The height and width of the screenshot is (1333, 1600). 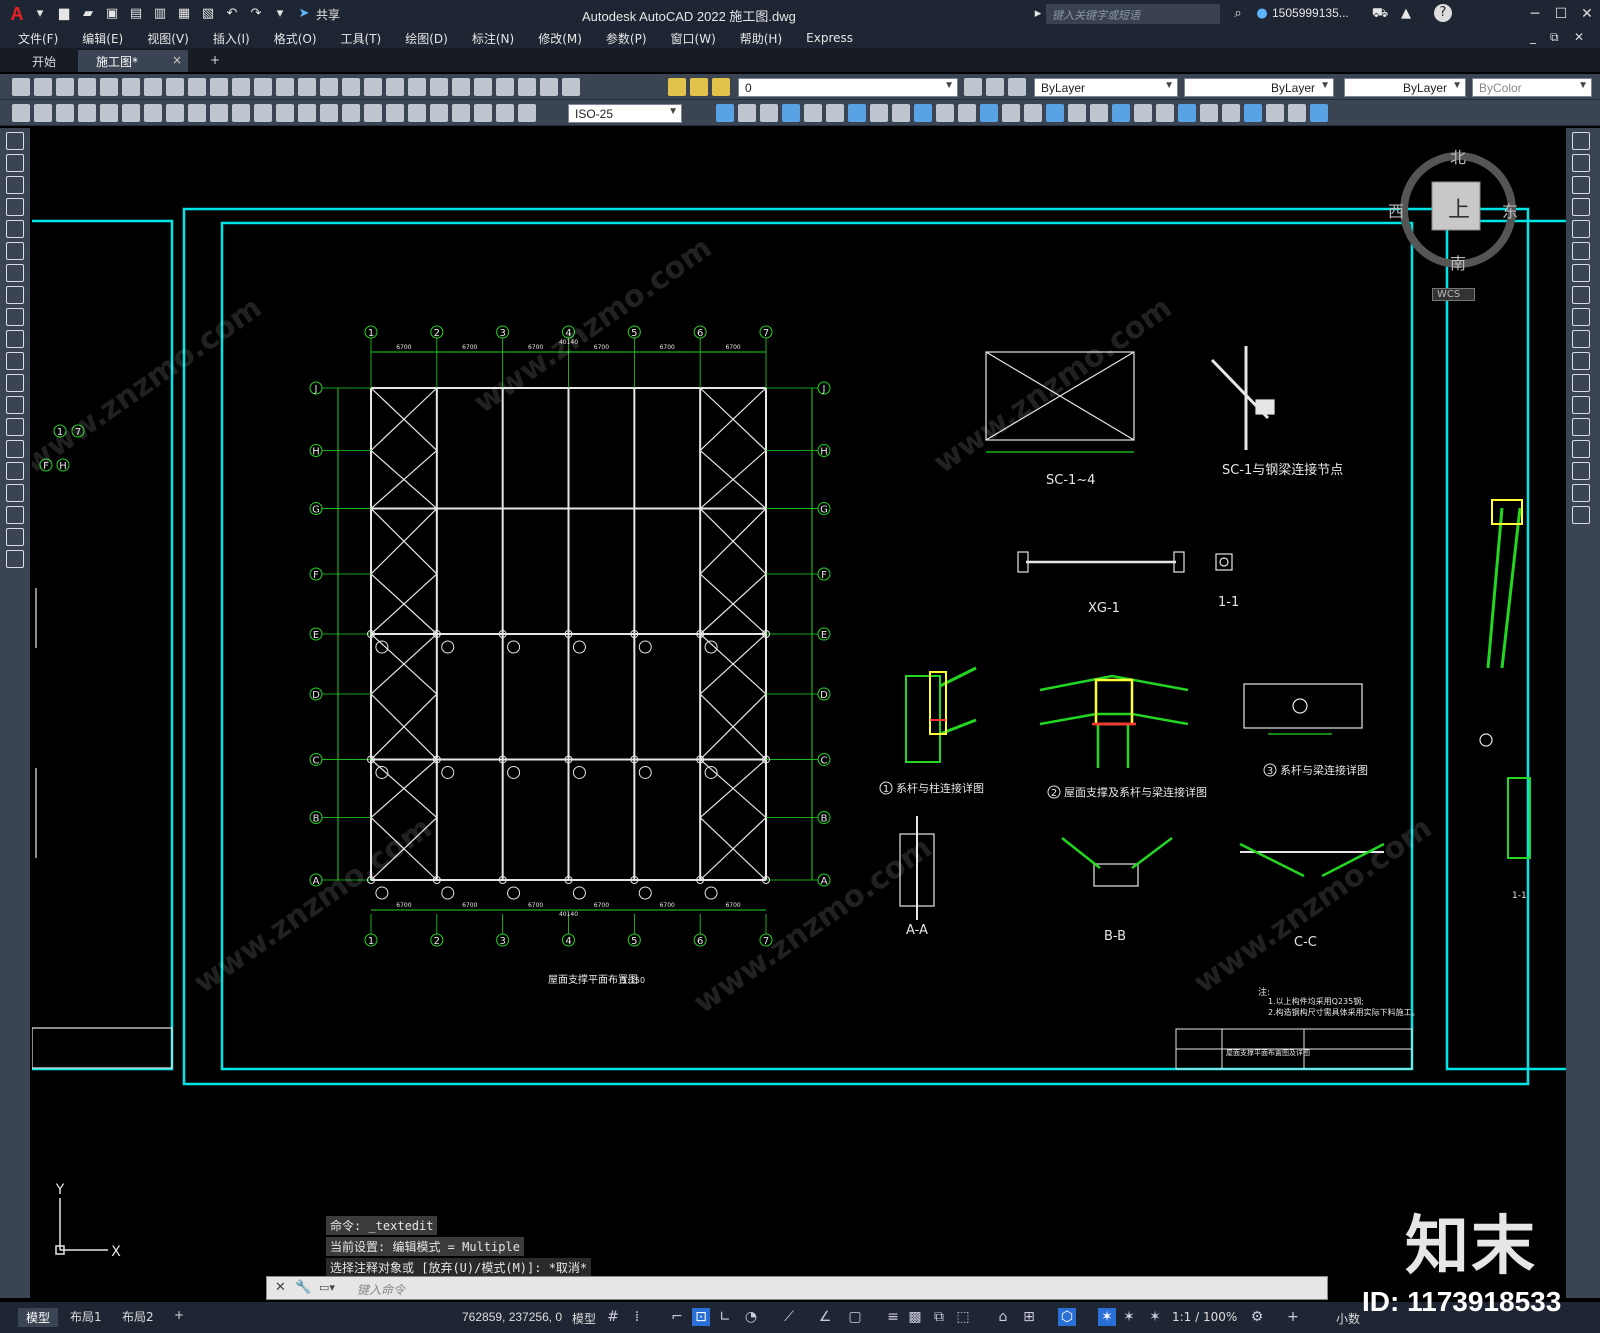 I want to click on doc-close-button: ✕, so click(x=1579, y=37).